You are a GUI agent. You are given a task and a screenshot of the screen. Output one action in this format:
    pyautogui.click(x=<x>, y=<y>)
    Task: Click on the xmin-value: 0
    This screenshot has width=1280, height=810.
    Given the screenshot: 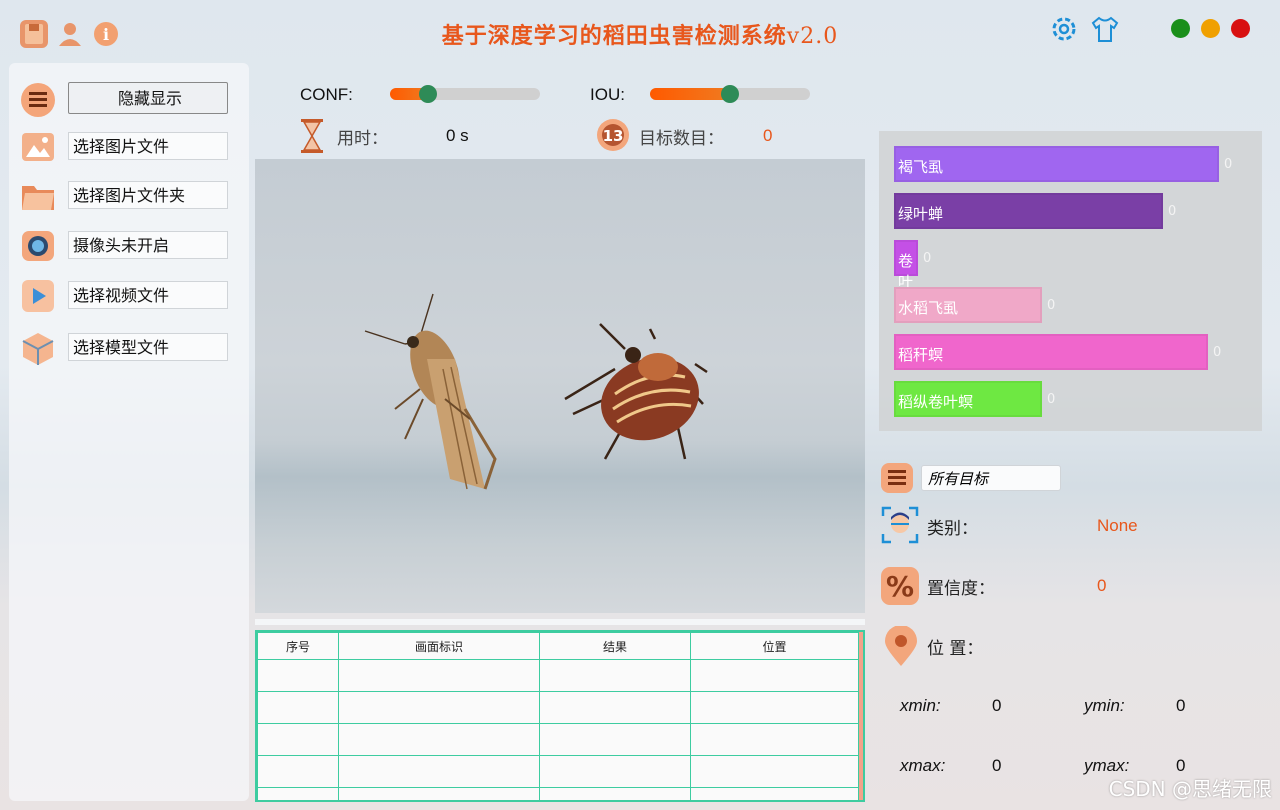 What is the action you would take?
    pyautogui.click(x=997, y=705)
    